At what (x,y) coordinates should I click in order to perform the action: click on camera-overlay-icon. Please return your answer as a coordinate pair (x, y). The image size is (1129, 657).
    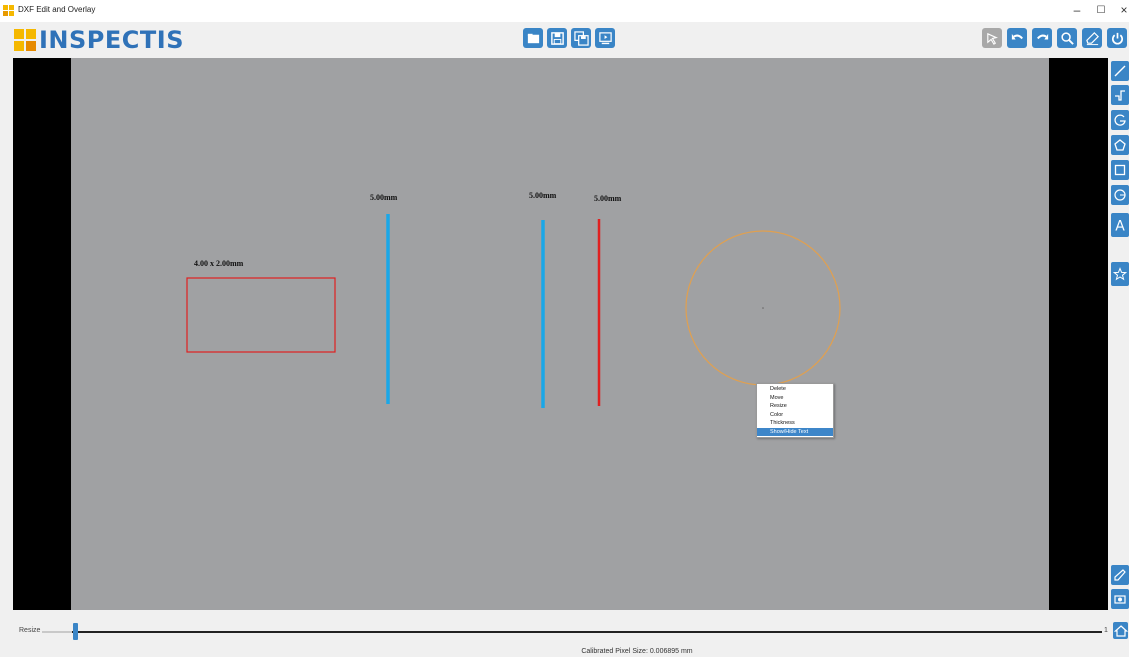
    Looking at the image, I should click on (1120, 599).